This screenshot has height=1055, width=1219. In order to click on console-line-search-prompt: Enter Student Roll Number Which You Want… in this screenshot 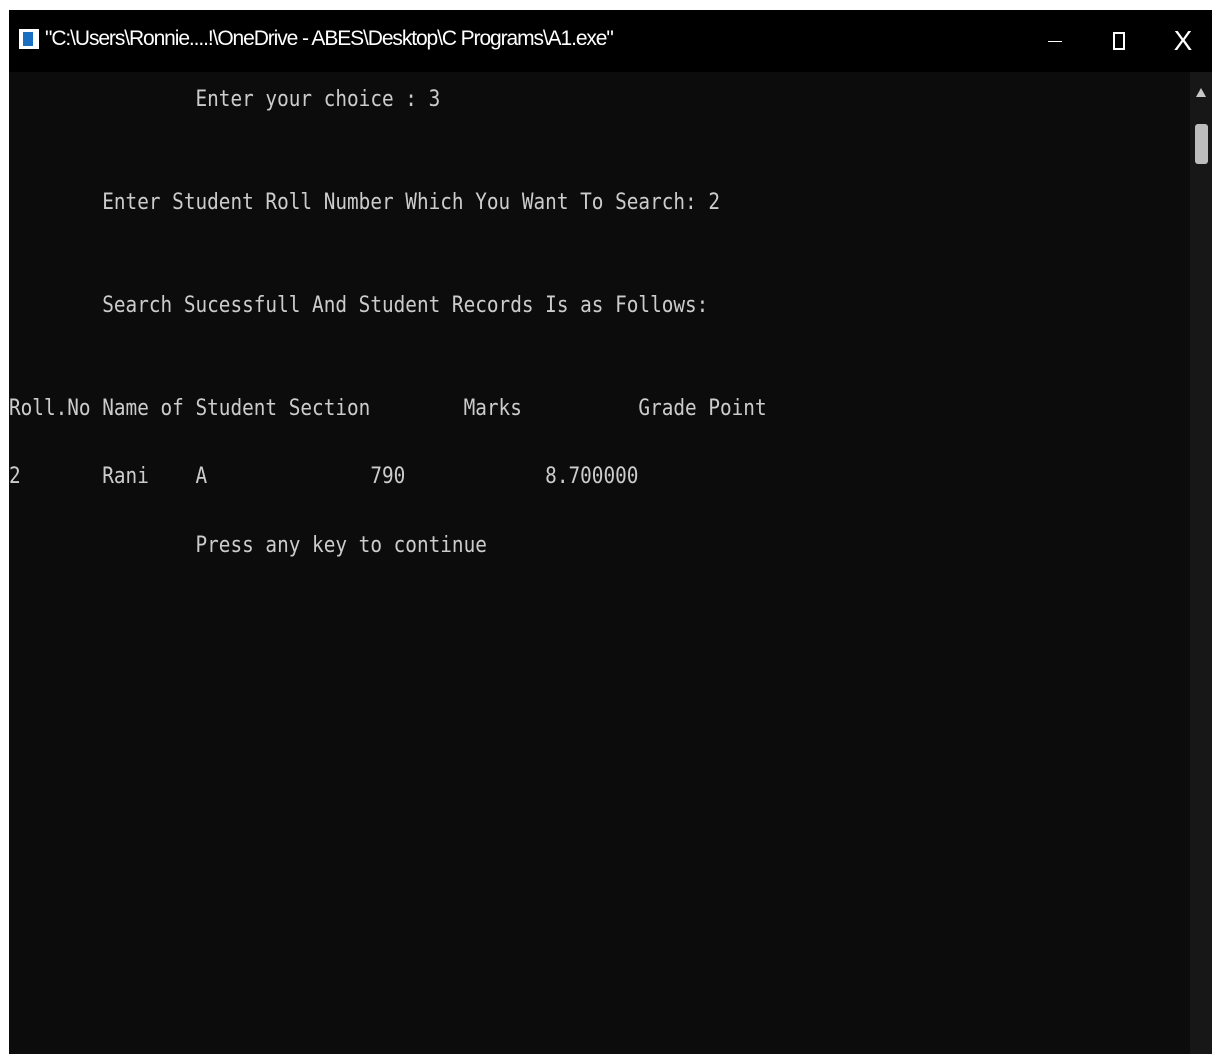, I will do `click(364, 202)`.